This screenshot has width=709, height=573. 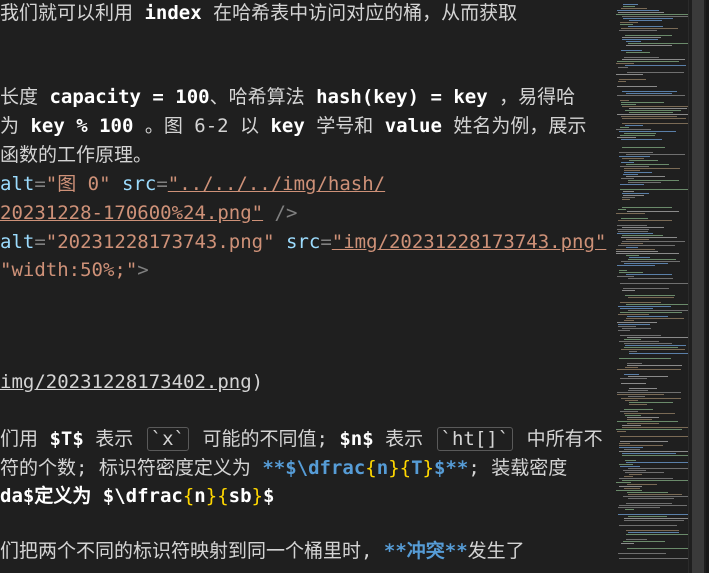 I want to click on text: 、哈希算法, so click(x=263, y=97).